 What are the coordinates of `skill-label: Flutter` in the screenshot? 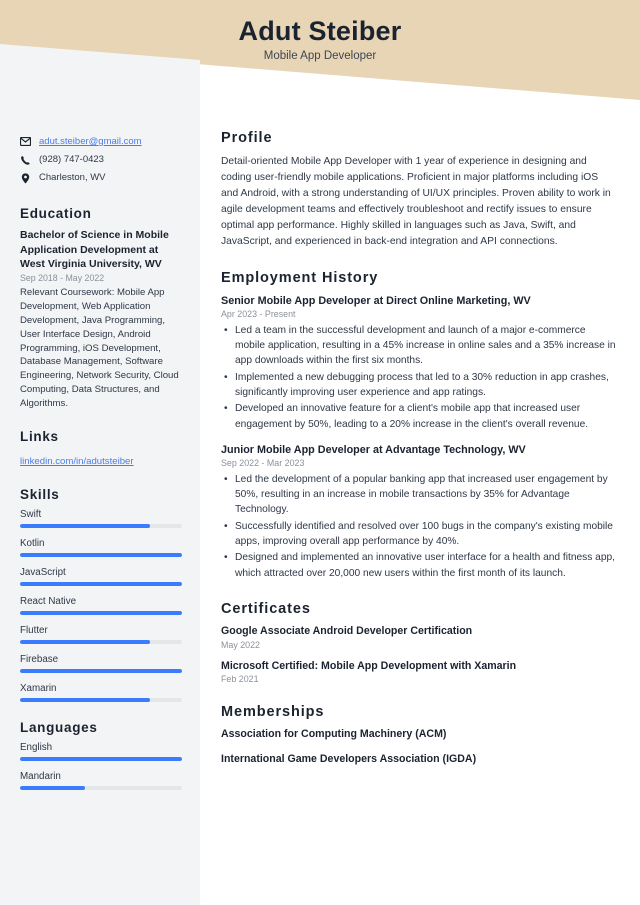 It's located at (34, 631).